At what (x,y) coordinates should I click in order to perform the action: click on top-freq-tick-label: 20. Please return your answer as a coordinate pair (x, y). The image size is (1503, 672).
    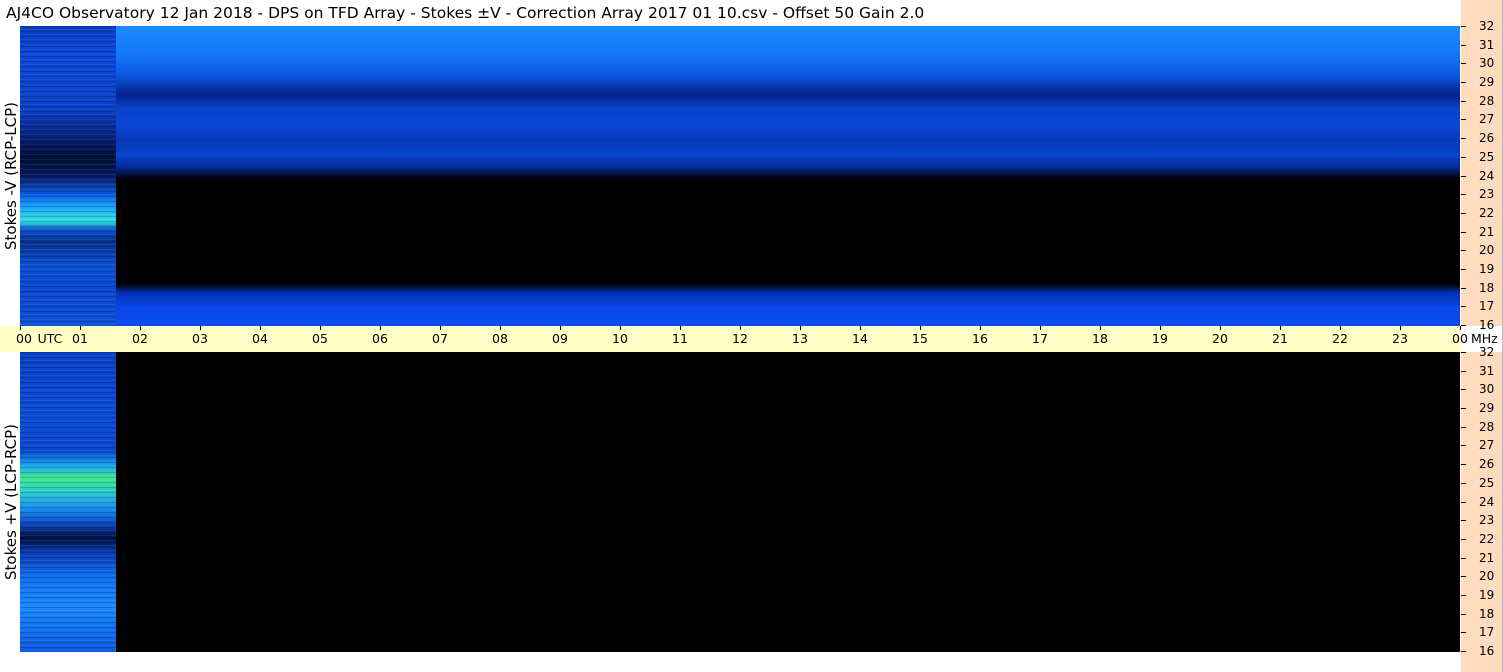
    Looking at the image, I should click on (1487, 250).